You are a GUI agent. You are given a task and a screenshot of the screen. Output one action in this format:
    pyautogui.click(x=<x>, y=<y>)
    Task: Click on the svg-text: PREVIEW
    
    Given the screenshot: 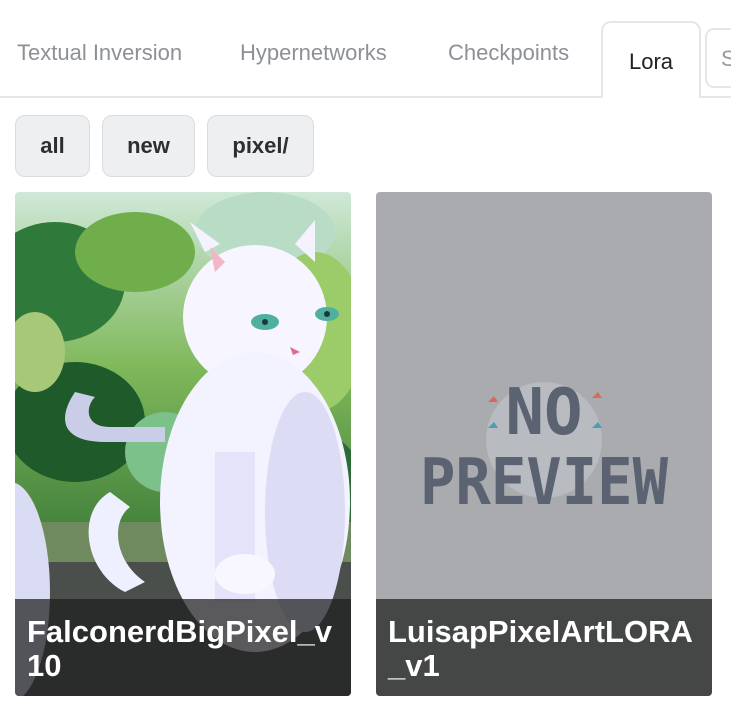 What is the action you would take?
    pyautogui.click(x=544, y=483)
    